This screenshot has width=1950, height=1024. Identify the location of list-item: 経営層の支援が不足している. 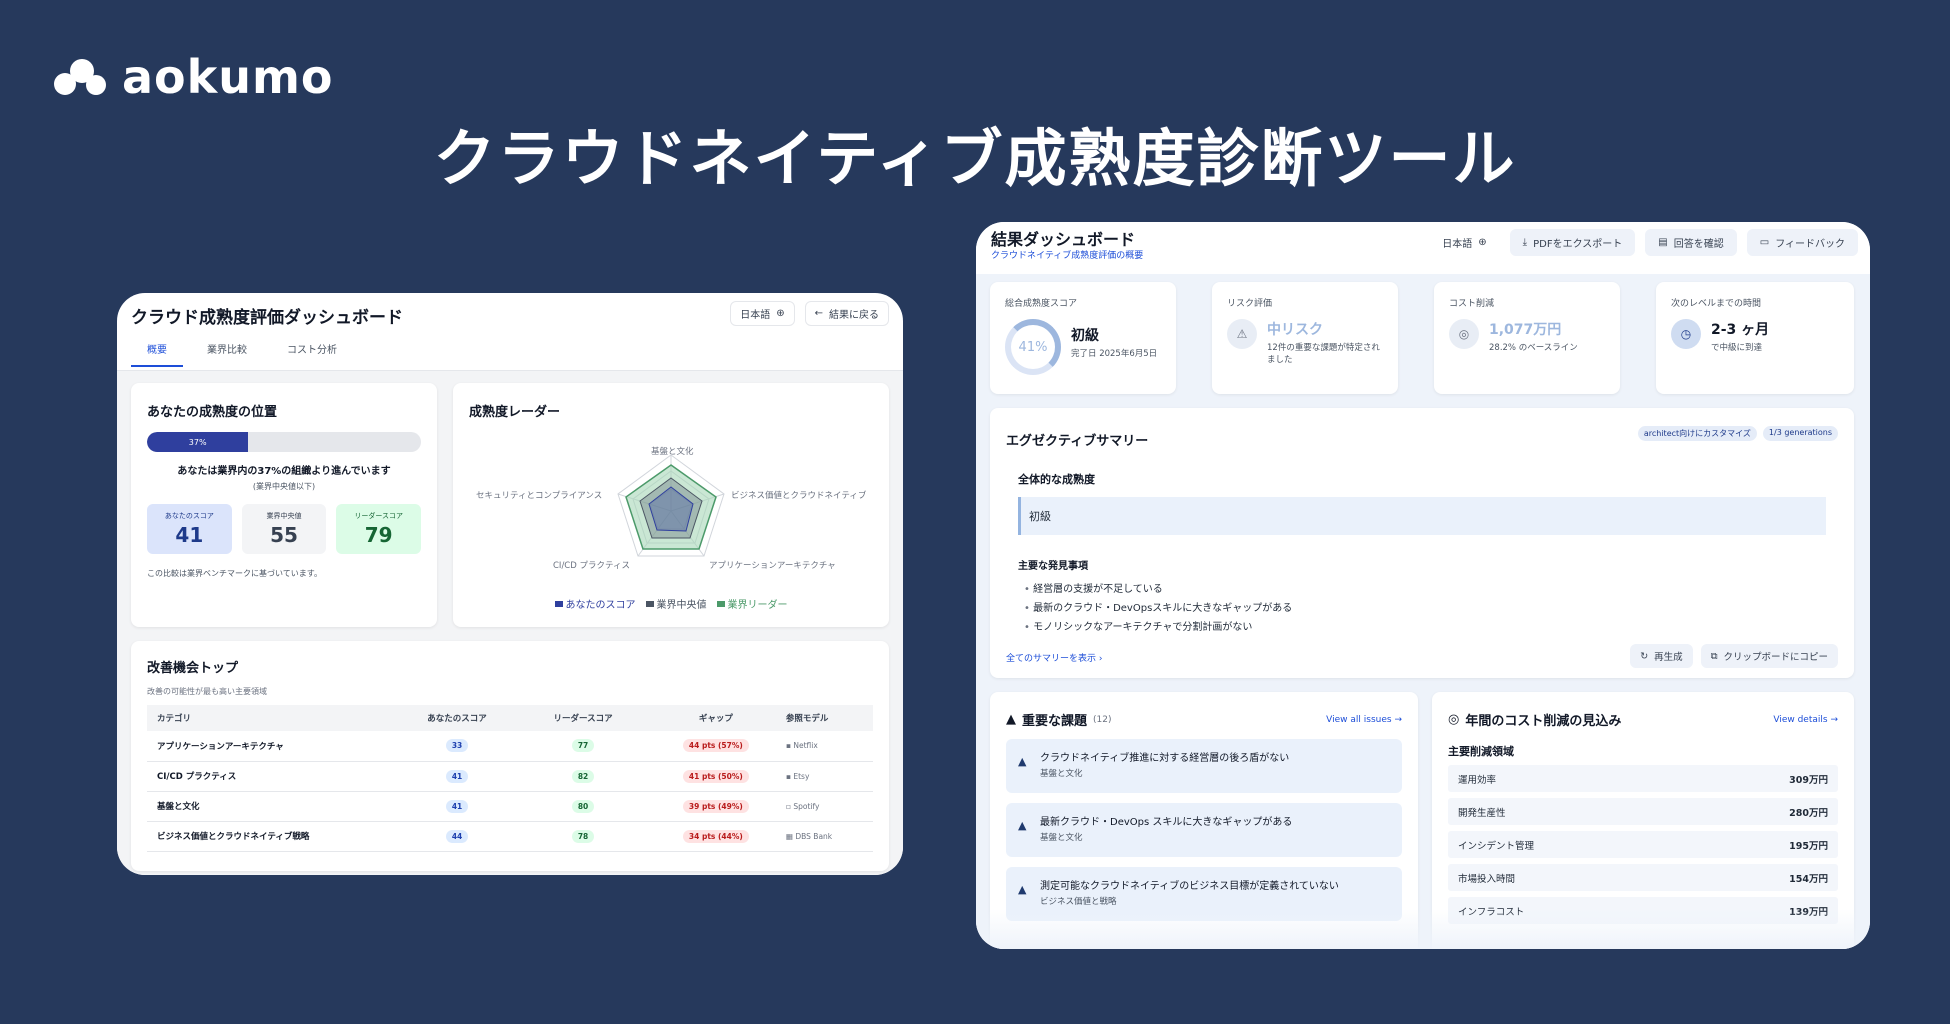
(1431, 589).